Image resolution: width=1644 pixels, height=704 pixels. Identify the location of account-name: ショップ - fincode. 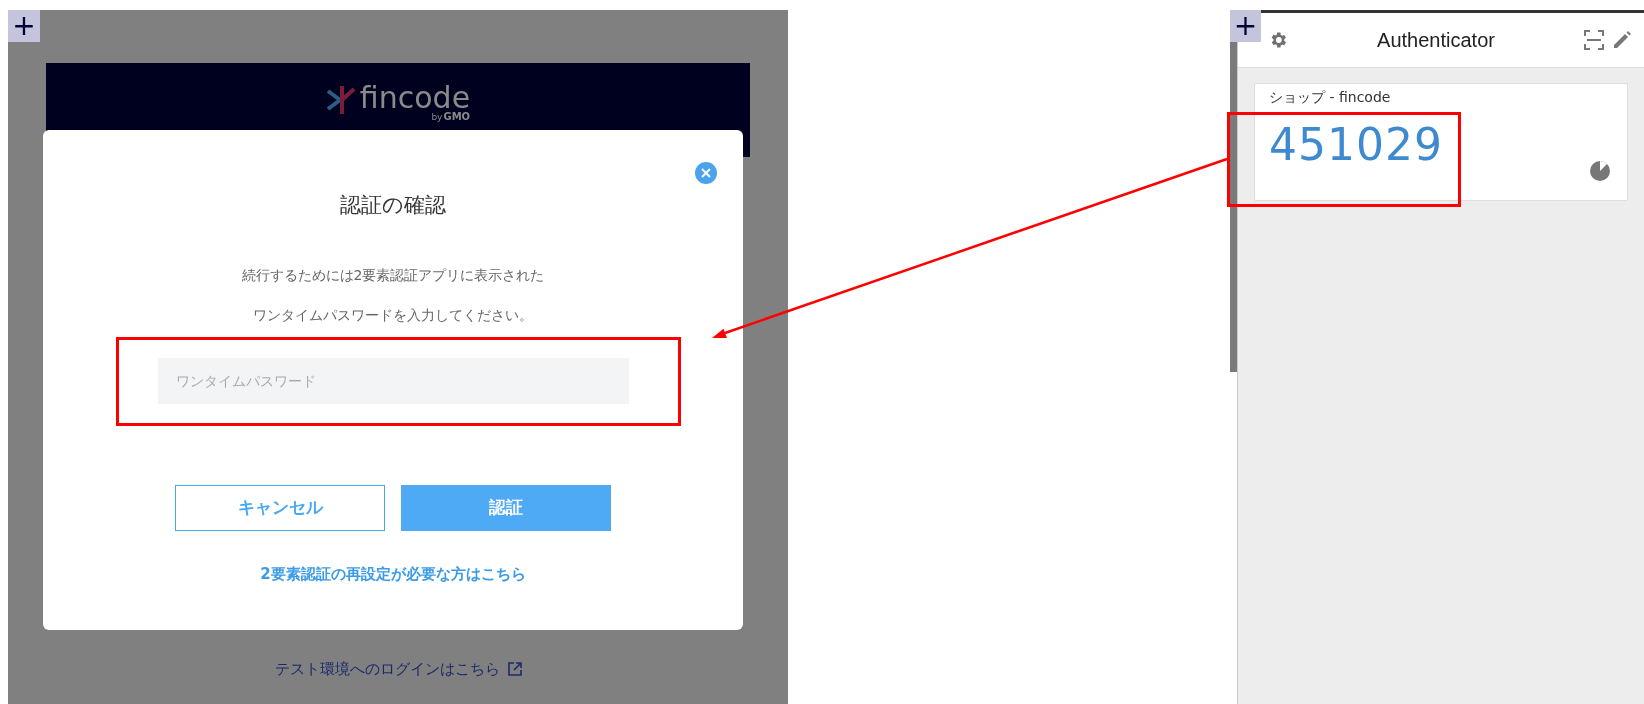
(1330, 97).